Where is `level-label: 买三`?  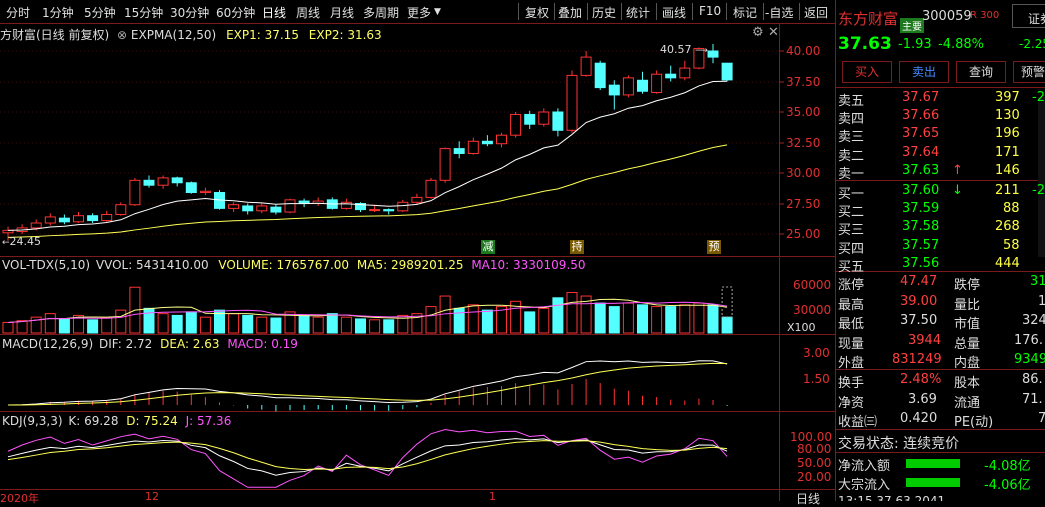
level-label: 买三 is located at coordinates (851, 231).